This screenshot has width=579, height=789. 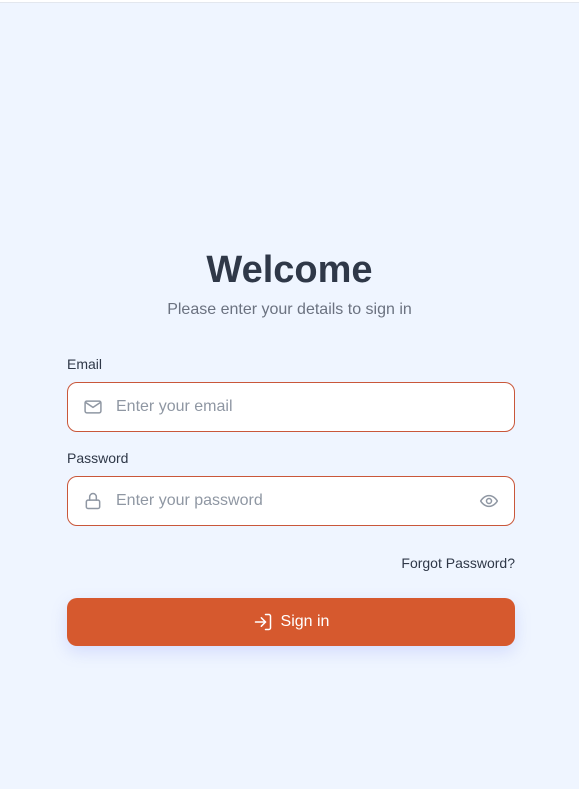 I want to click on sign-in-label: Sign in, so click(x=305, y=621).